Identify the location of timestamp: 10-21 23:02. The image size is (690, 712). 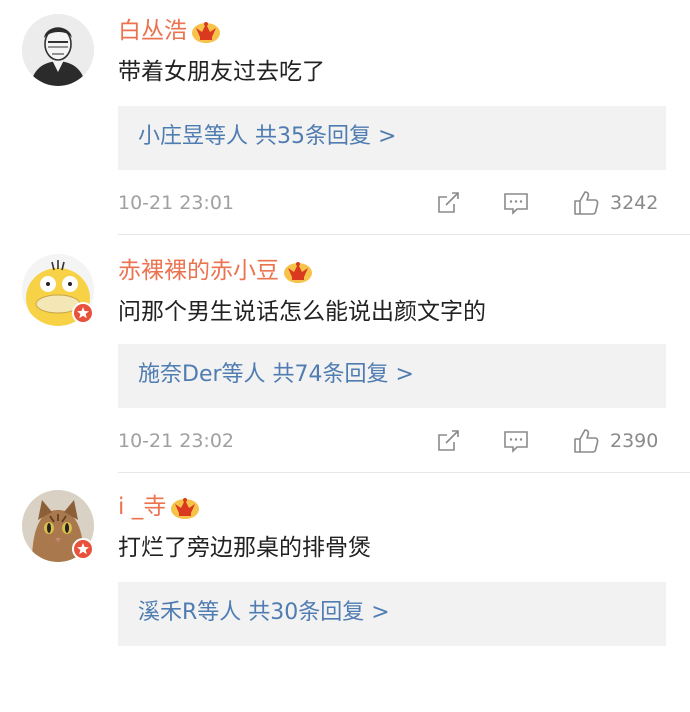
(176, 441).